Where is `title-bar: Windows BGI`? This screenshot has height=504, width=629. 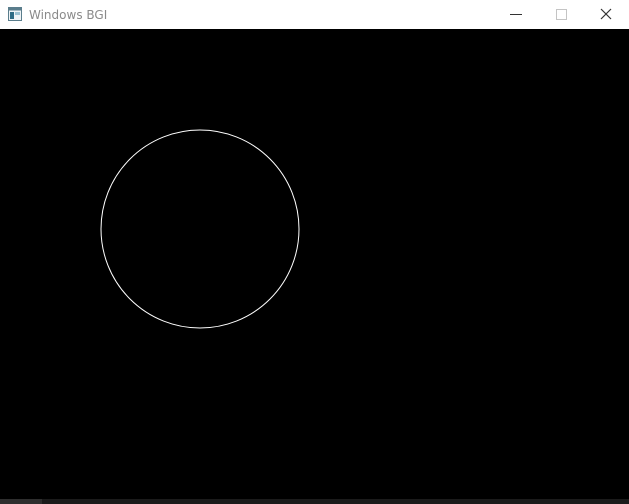
title-bar: Windows BGI is located at coordinates (314, 14).